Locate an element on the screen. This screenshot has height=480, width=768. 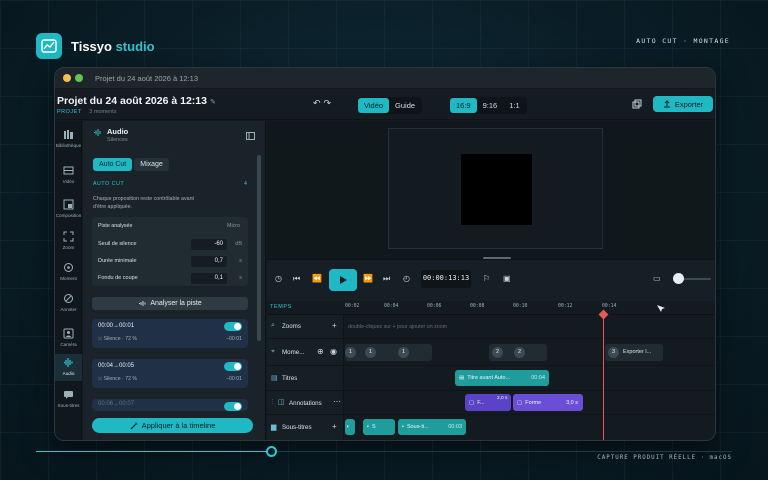
tab-auto-cut: Auto Cut is located at coordinates (113, 164).